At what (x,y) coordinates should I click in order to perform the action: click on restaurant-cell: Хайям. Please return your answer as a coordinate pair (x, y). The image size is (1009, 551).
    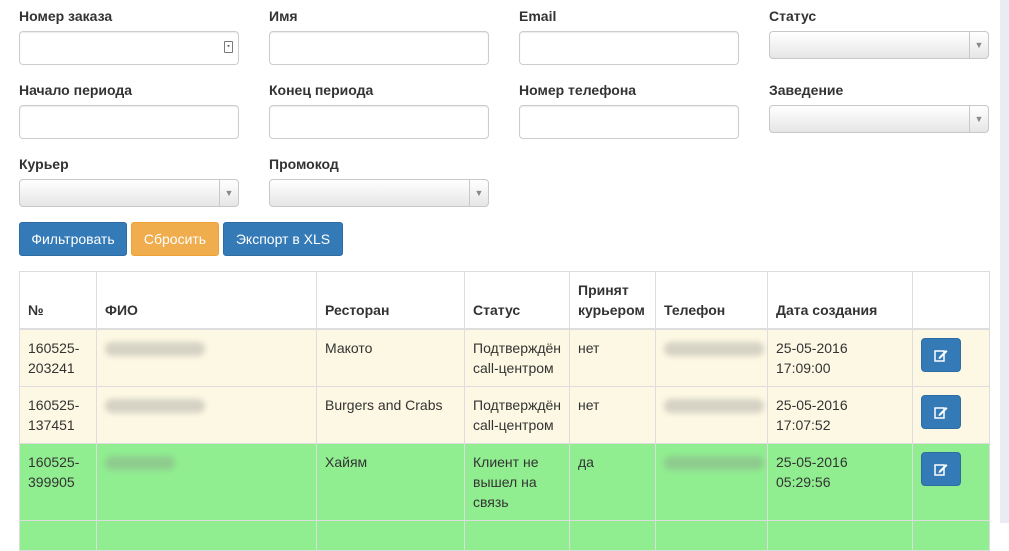
    Looking at the image, I should click on (390, 482).